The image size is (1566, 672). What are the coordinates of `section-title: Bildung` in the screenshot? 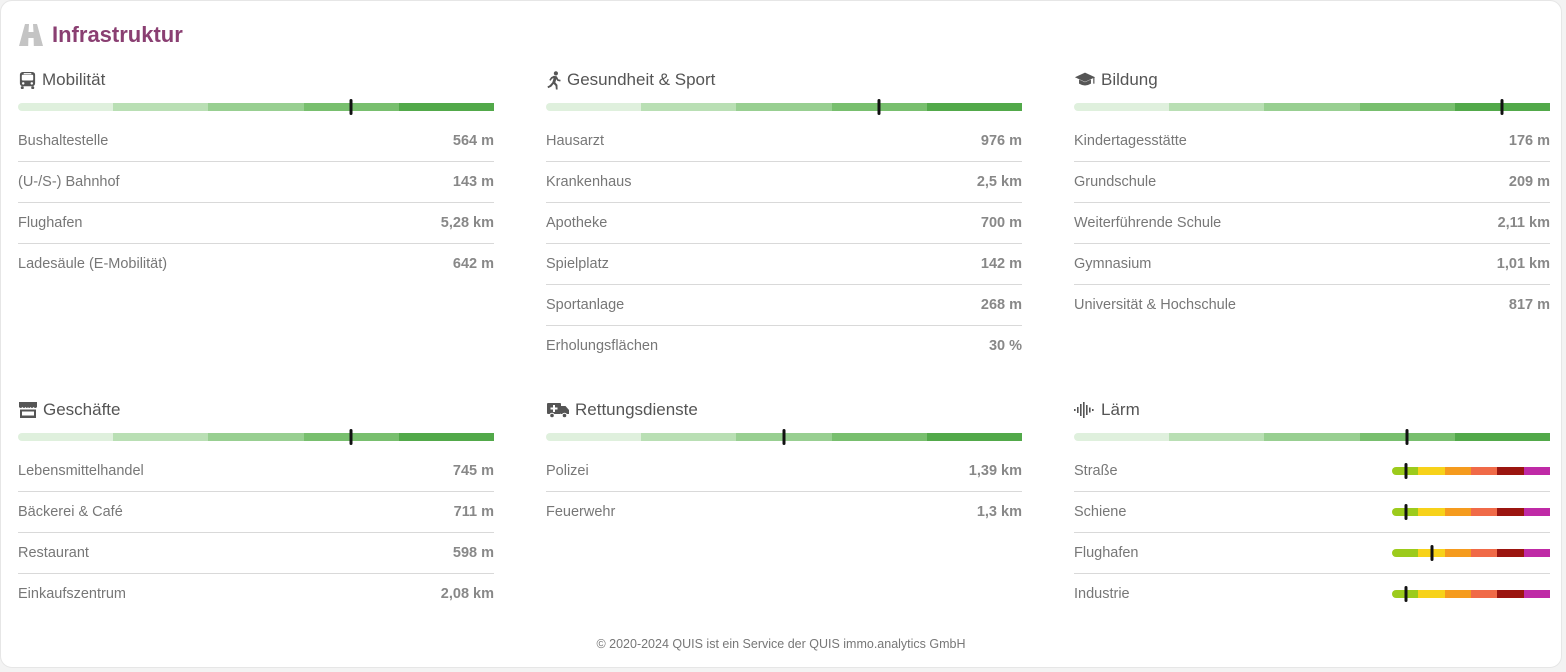 It's located at (1129, 79).